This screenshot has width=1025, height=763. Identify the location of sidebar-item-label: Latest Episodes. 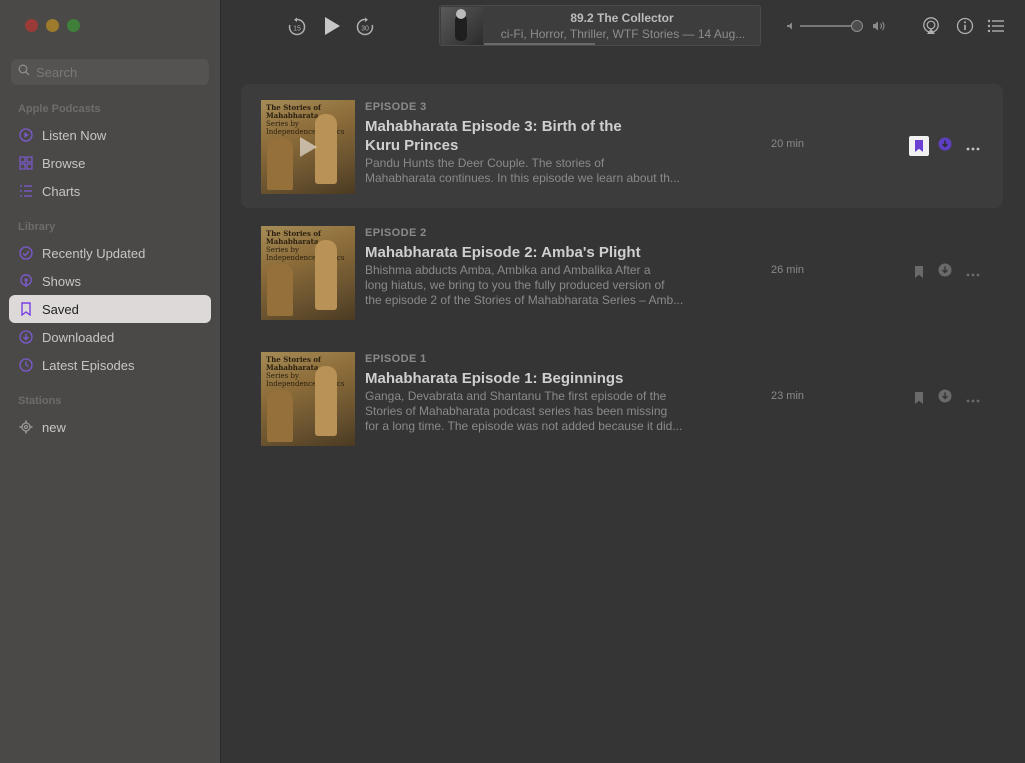
(88, 365).